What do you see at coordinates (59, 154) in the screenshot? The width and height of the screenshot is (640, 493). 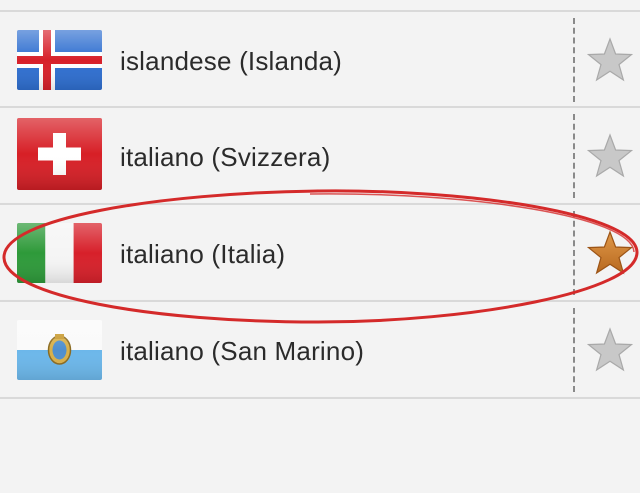 I see `switzerland-flag-icon` at bounding box center [59, 154].